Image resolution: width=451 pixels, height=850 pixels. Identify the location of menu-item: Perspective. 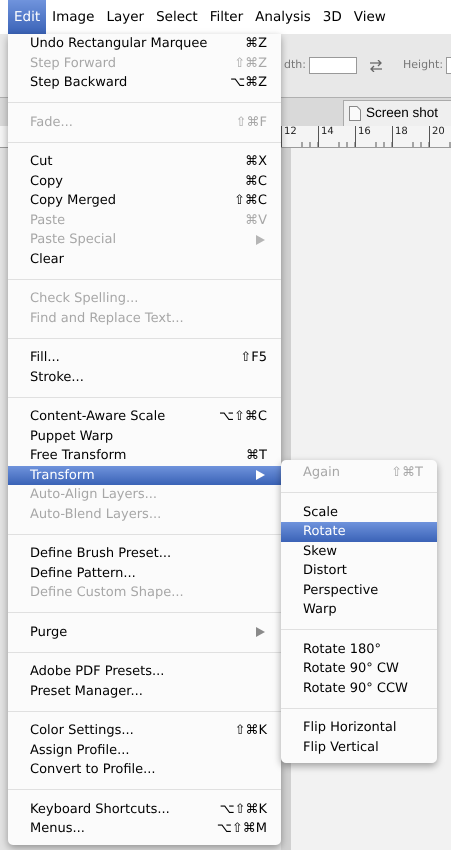
(359, 590).